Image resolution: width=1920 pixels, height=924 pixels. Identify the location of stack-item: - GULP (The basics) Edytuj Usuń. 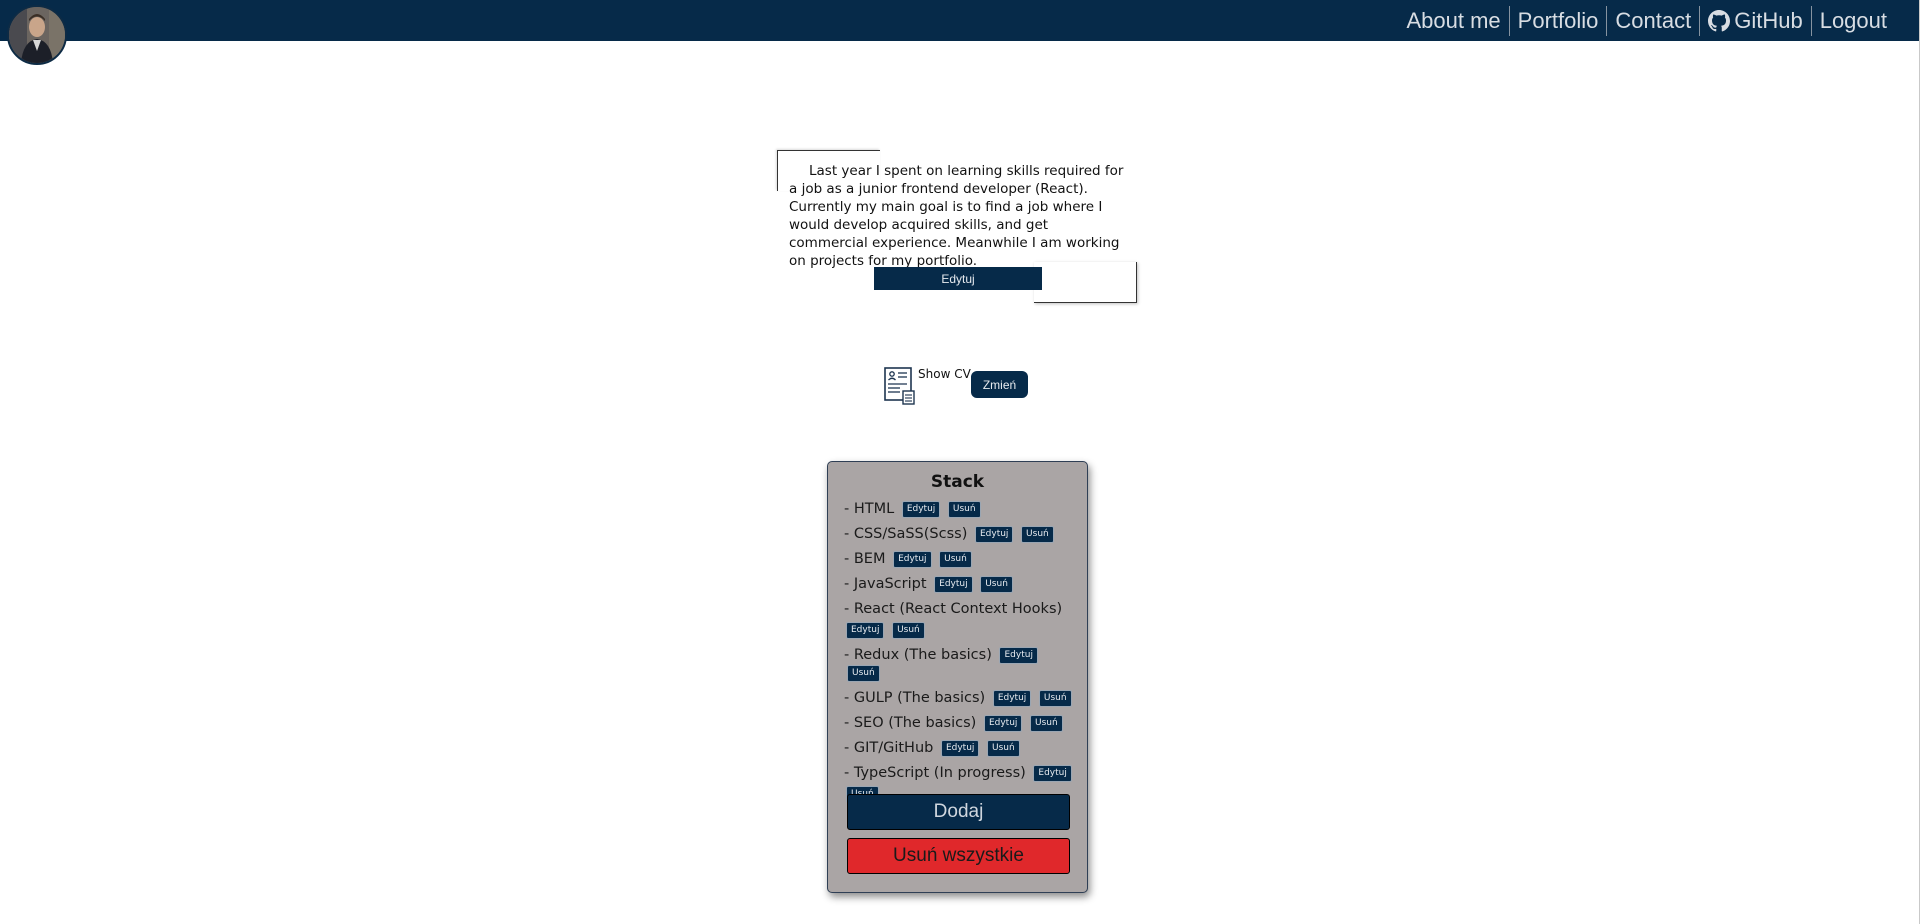
(959, 698).